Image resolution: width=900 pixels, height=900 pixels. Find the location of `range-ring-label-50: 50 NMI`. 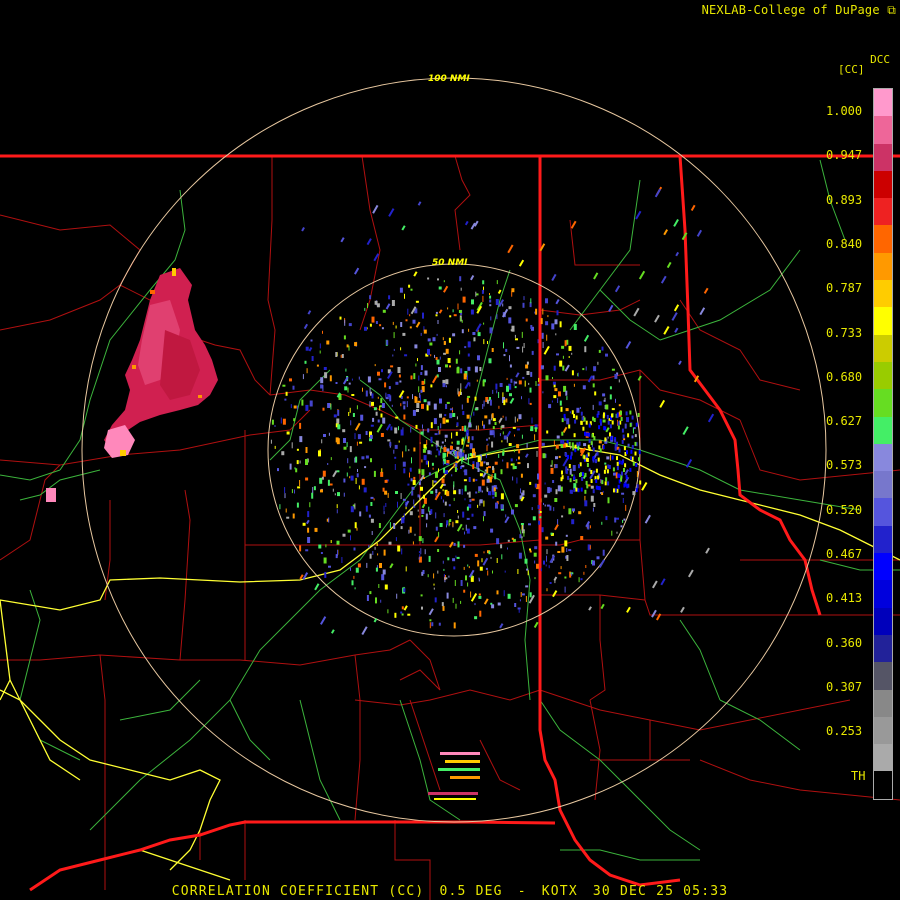

range-ring-label-50: 50 NMI is located at coordinates (450, 263).